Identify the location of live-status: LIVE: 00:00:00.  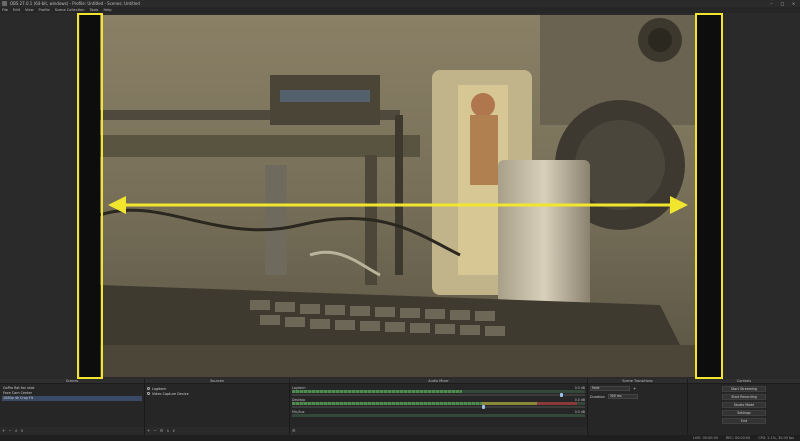
(705, 438).